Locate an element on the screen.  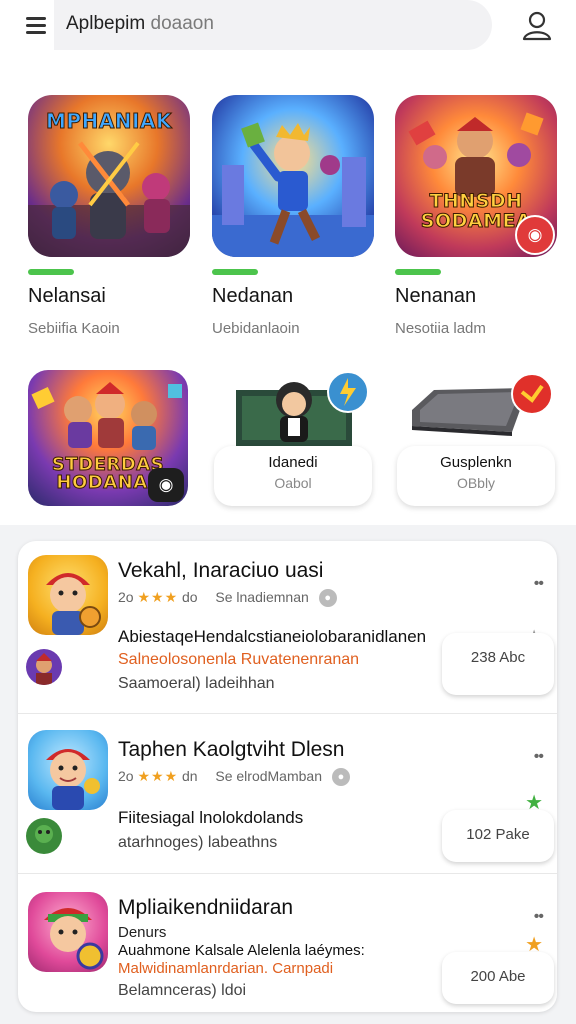
app-detail: Saamoeral) ladeihhan is located at coordinates (196, 683).